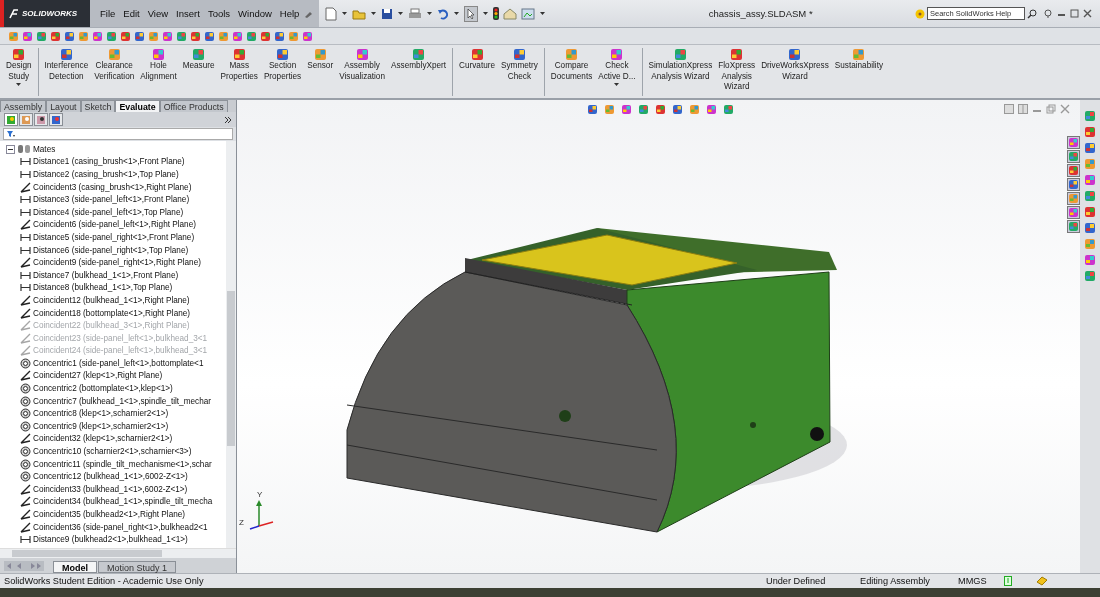 The height and width of the screenshot is (597, 1100). Describe the element at coordinates (1032, 13) in the screenshot. I see `search-icon` at that location.